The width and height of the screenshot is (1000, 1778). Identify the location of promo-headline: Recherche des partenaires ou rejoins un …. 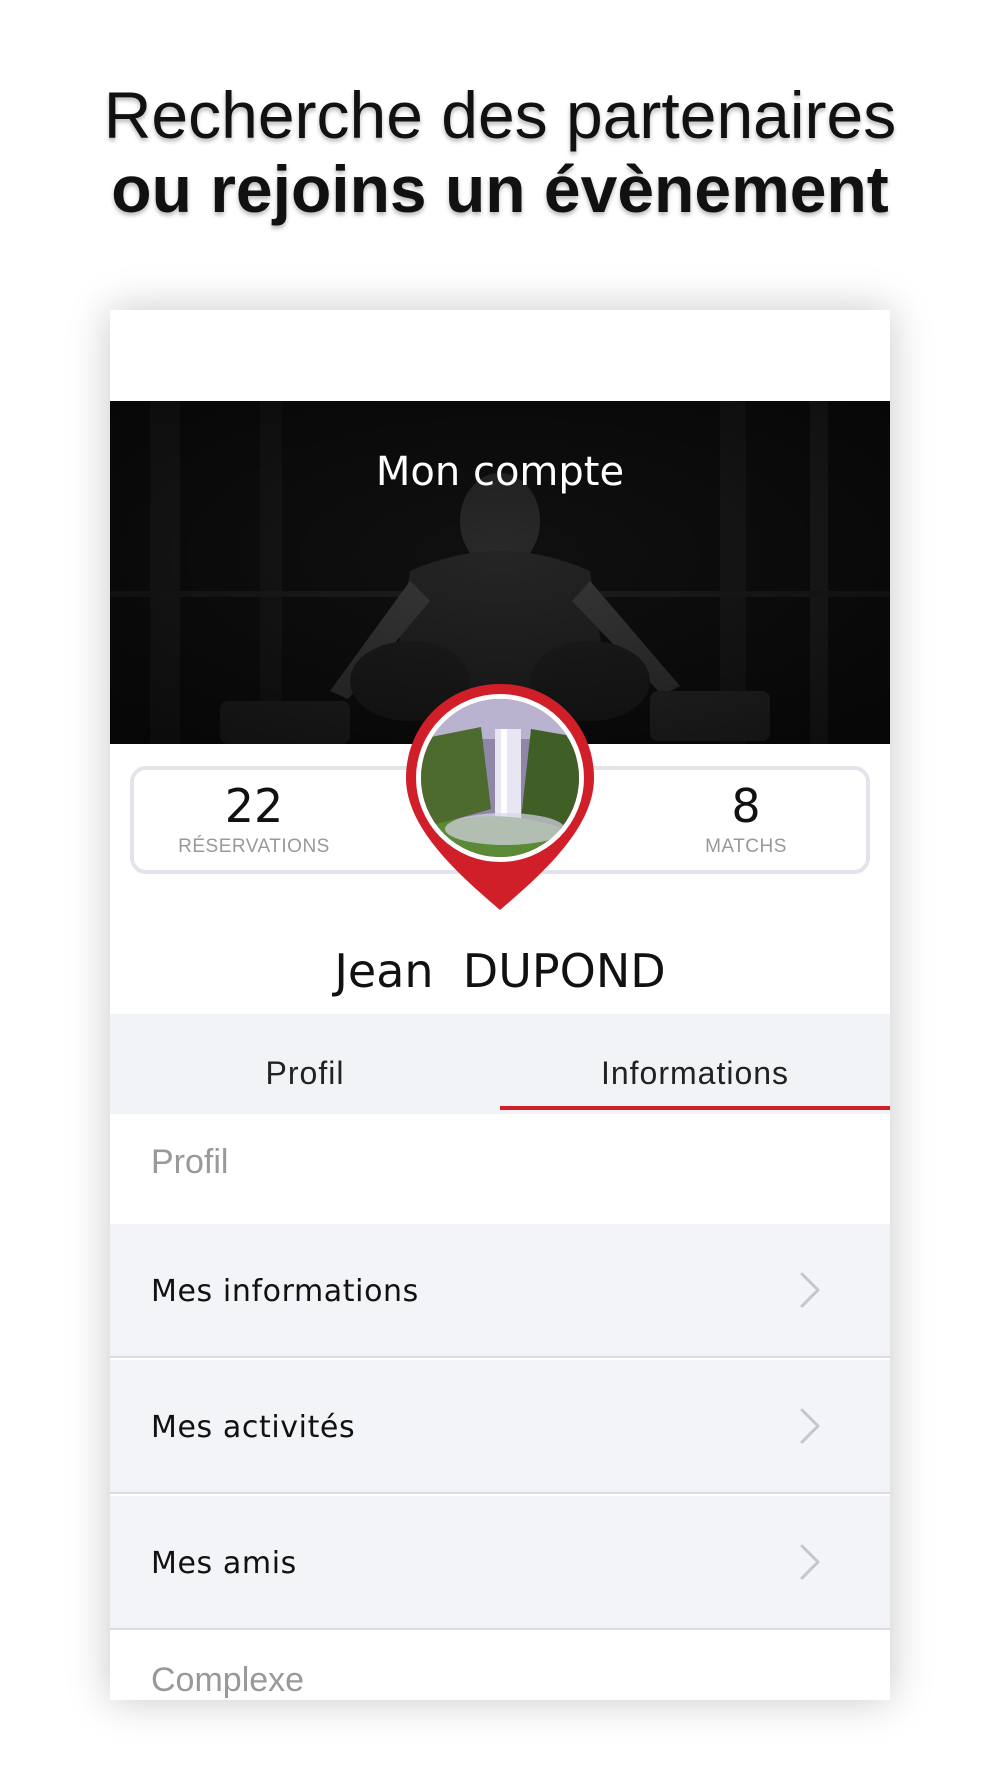
(500, 152).